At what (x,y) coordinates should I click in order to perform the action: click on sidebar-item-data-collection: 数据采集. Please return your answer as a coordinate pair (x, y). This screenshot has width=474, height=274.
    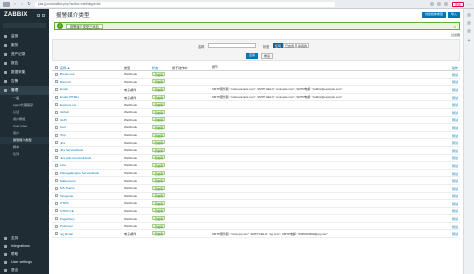
    Looking at the image, I should click on (24, 72).